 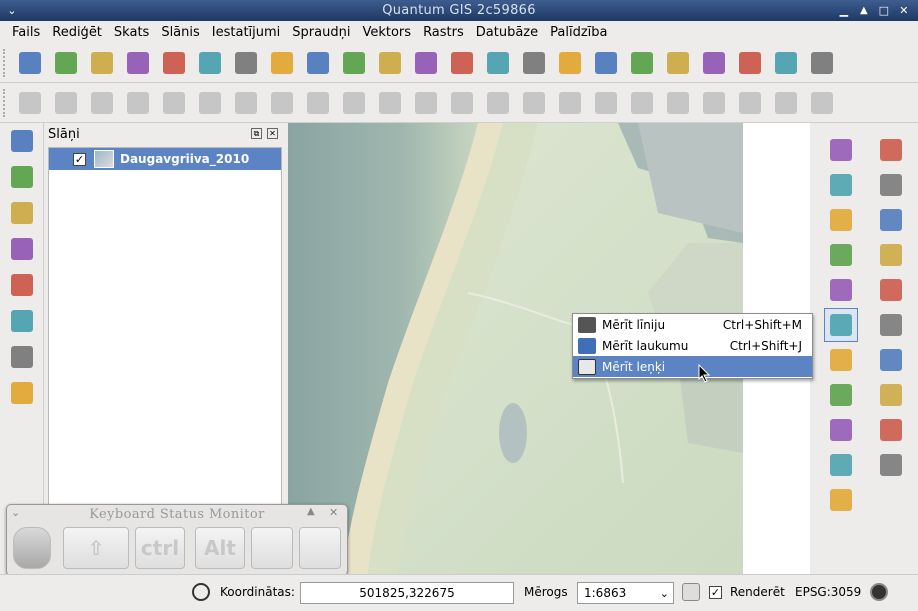 I want to click on coordinate-toggle-icon, so click(x=201, y=592).